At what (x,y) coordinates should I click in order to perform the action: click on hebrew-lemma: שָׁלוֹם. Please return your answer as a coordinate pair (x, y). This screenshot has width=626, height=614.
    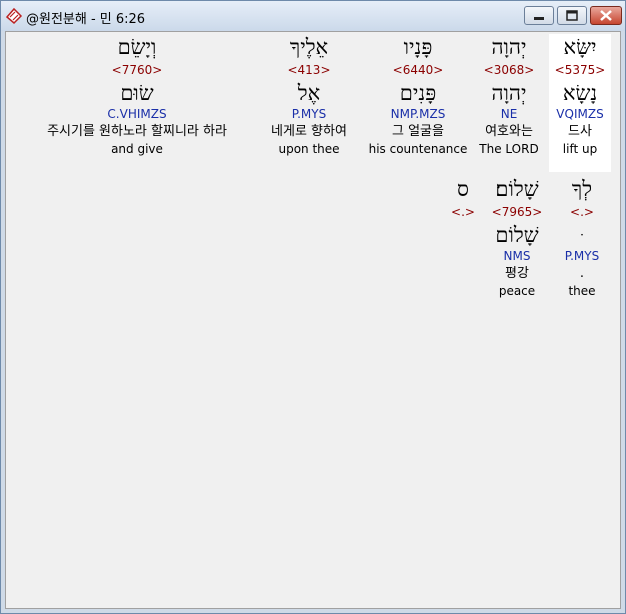
    Looking at the image, I should click on (517, 235).